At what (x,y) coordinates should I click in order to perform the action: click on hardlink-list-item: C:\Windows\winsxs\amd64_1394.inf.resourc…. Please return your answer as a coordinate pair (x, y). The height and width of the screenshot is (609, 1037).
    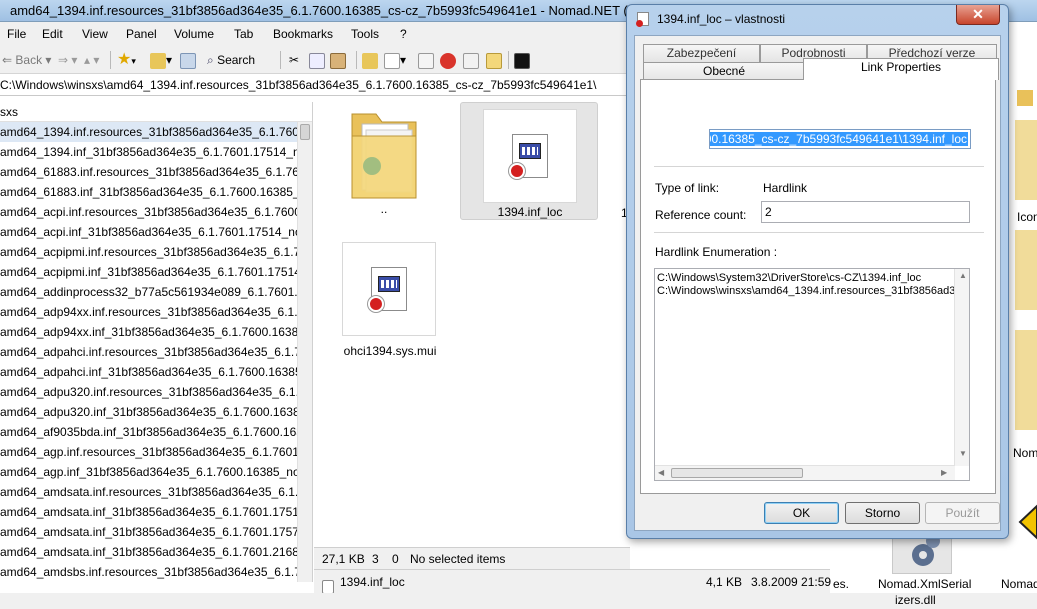
    Looking at the image, I should click on (806, 291).